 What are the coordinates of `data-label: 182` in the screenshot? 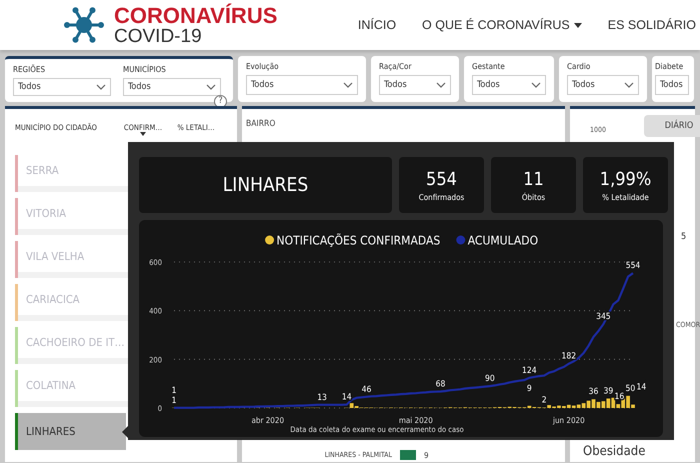 It's located at (569, 357).